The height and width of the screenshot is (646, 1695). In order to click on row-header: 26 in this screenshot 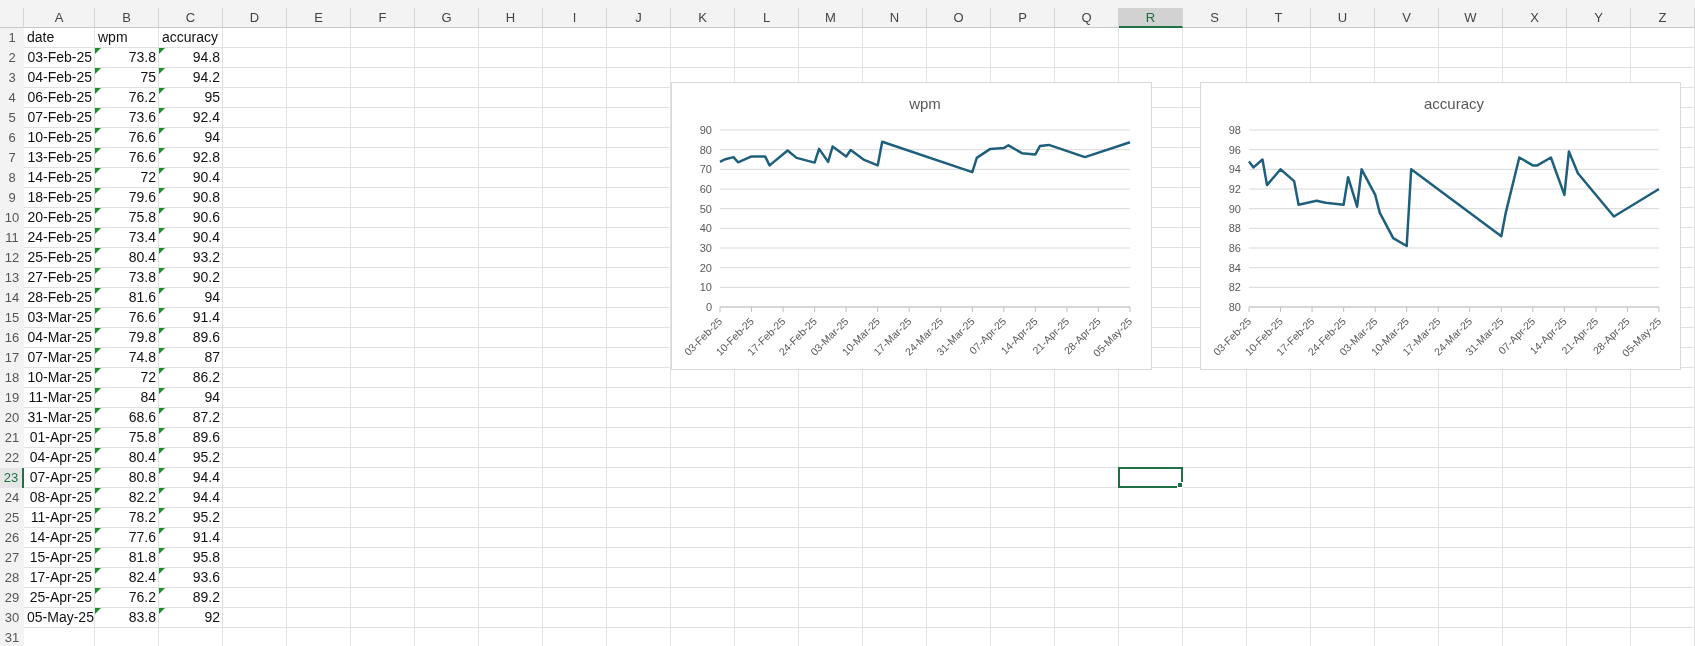, I will do `click(12, 538)`.